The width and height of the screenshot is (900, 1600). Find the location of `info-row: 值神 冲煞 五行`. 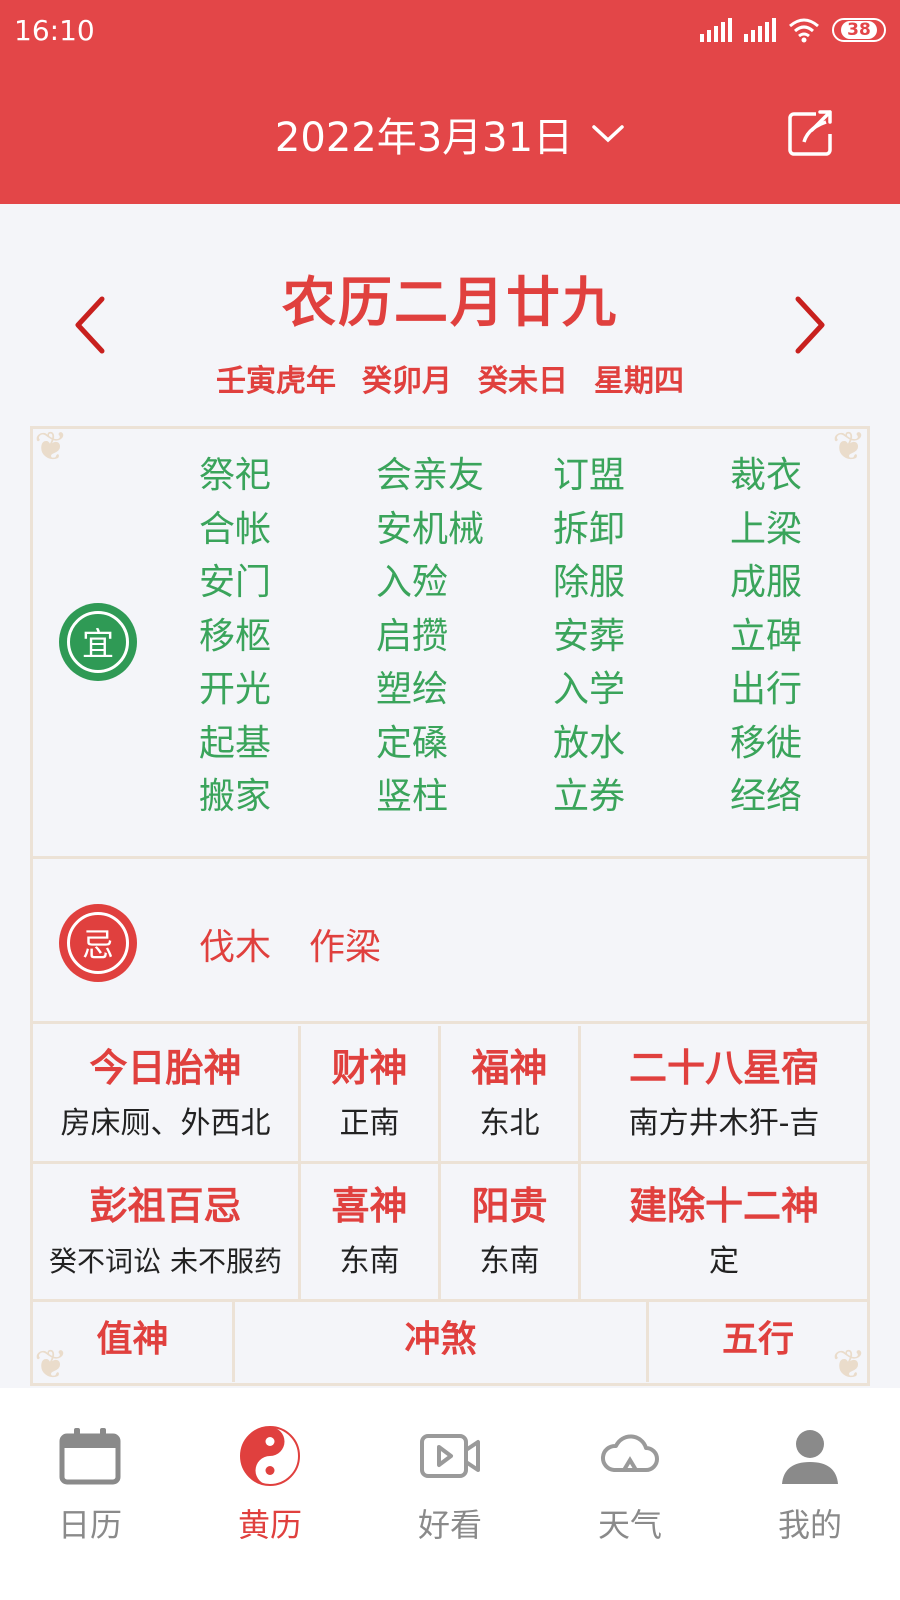

info-row: 值神 冲煞 五行 is located at coordinates (450, 1342).